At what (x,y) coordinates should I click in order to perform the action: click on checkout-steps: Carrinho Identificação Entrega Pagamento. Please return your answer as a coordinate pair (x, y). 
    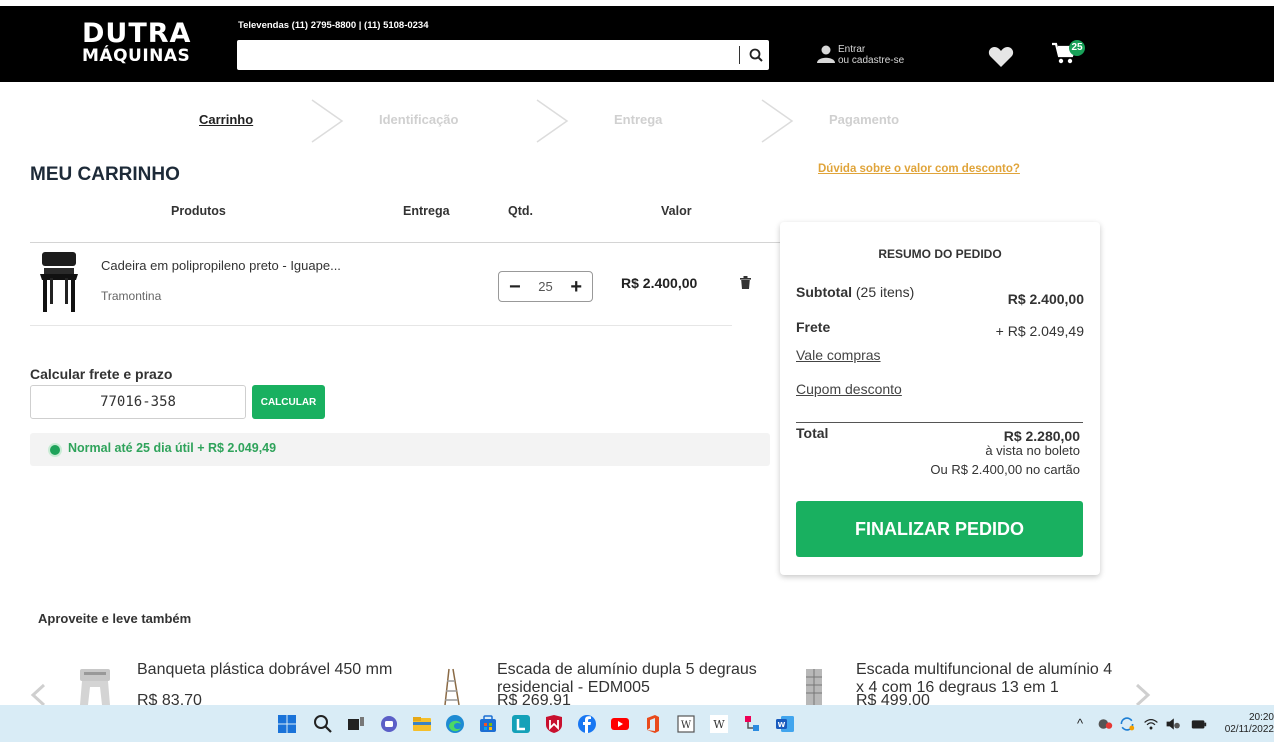
    Looking at the image, I should click on (637, 121).